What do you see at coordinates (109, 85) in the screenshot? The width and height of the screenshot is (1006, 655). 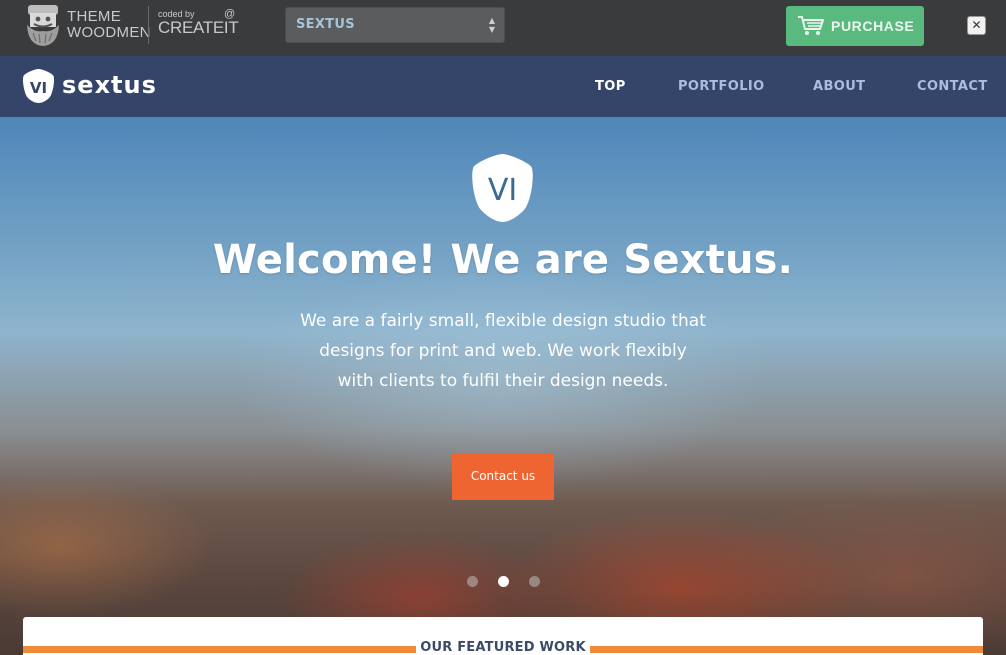 I see `site-logo-name: sextus` at bounding box center [109, 85].